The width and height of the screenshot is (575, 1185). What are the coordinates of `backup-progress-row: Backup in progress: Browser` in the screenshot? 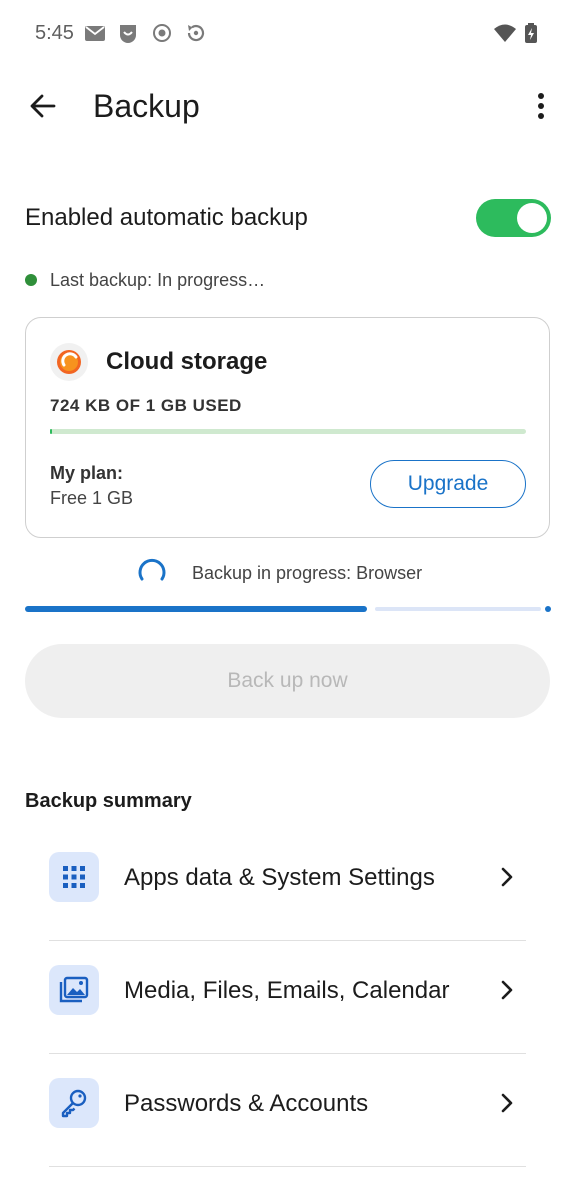 It's located at (287, 573).